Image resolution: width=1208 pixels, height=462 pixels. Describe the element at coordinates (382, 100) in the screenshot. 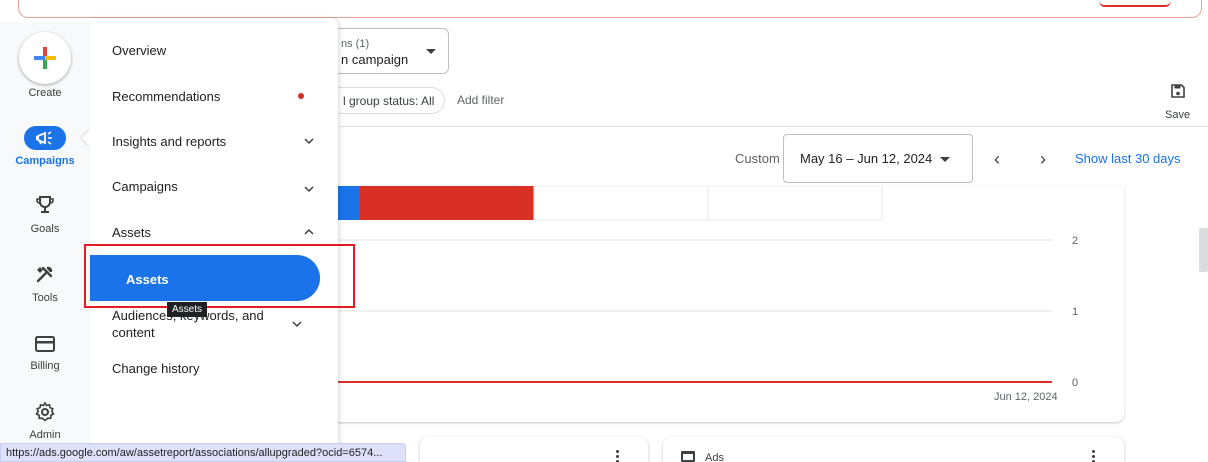

I see `status-filter-chip: l group status: All` at that location.